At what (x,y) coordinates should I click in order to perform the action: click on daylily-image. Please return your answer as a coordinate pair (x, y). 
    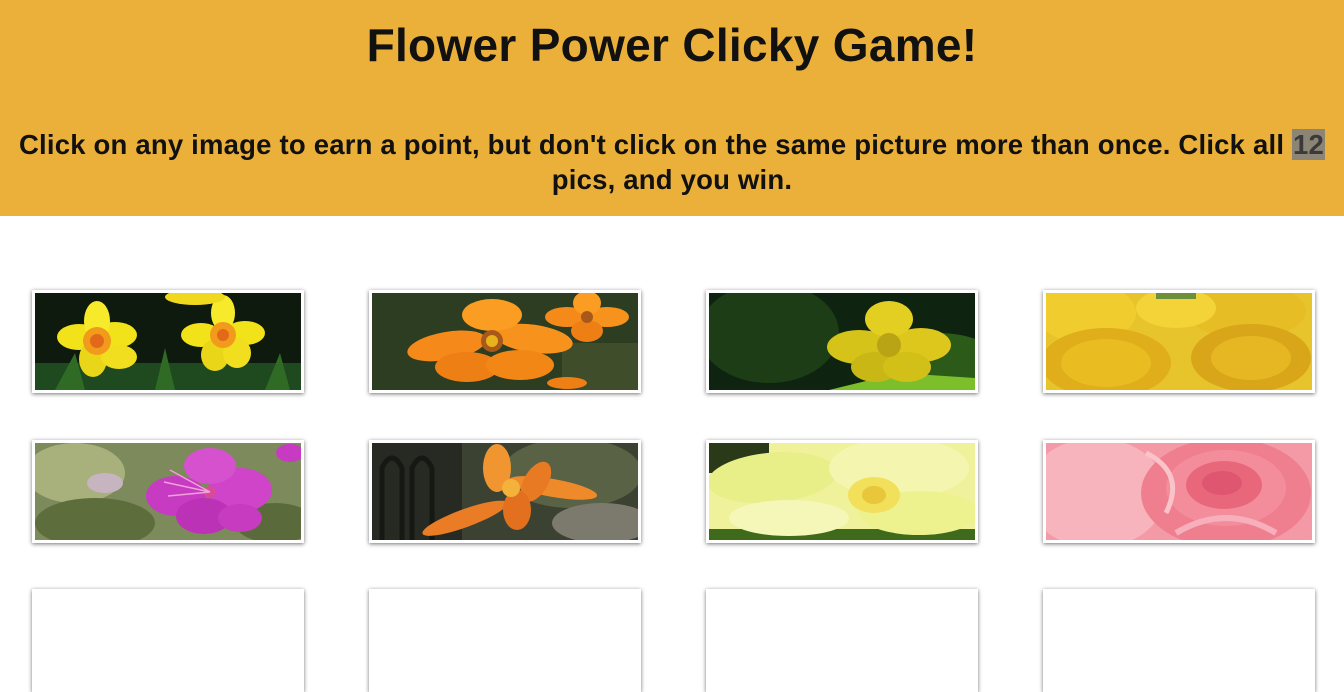
    Looking at the image, I should click on (505, 491).